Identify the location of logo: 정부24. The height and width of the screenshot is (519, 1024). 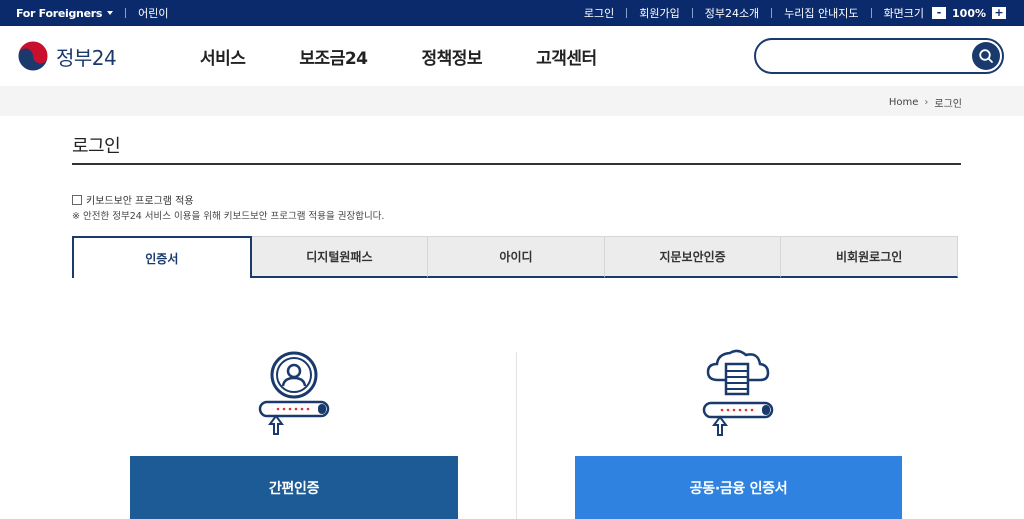
(66, 56).